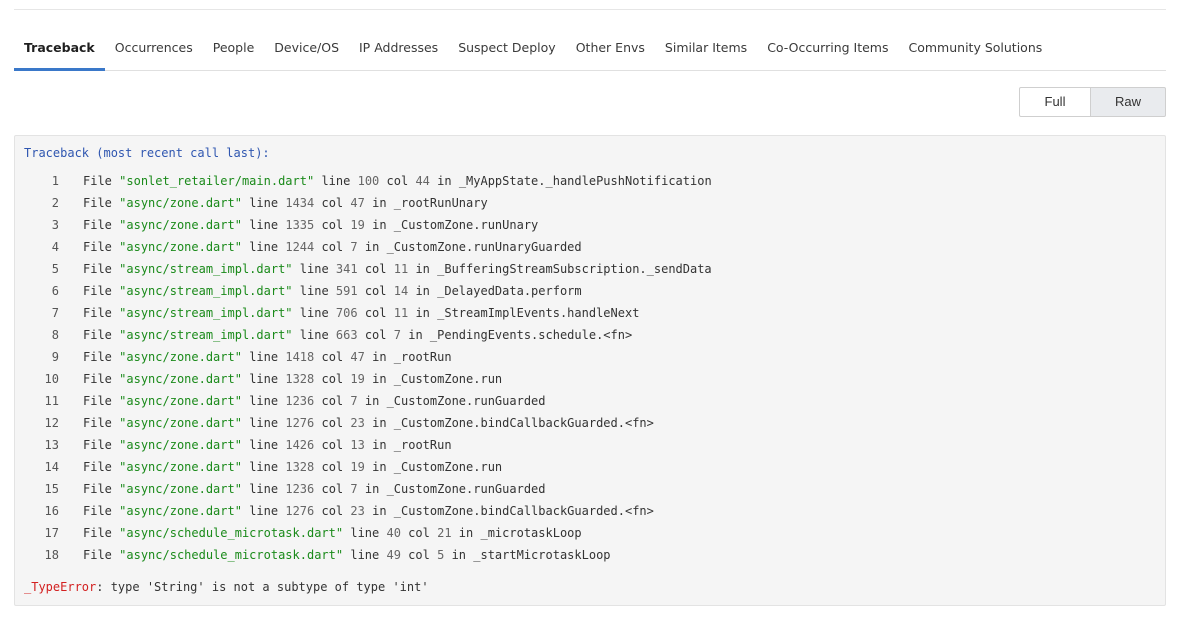  Describe the element at coordinates (346, 269) in the screenshot. I see `frame-line-number: 341` at that location.